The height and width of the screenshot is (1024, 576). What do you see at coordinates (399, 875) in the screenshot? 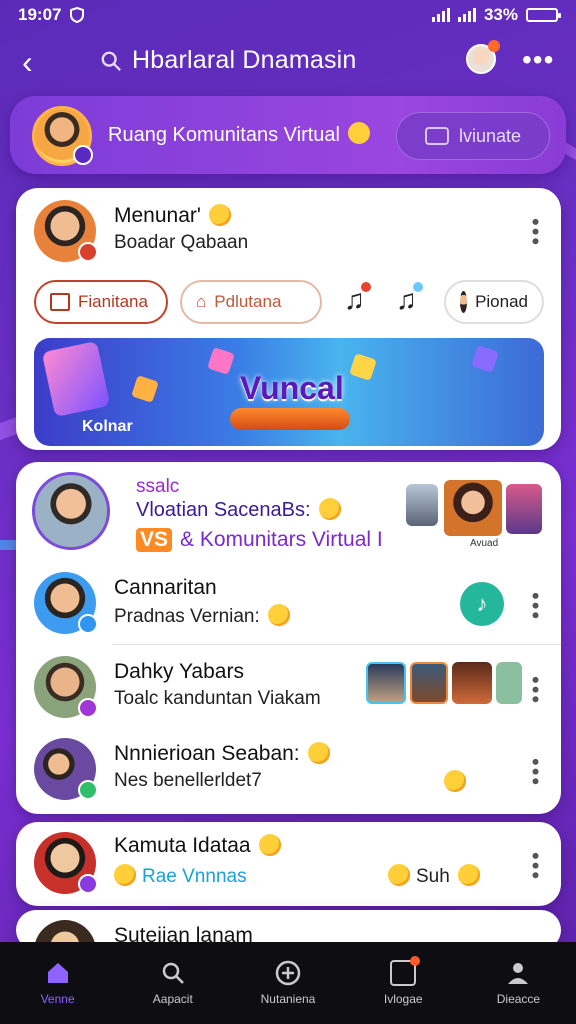
I see `tongue-emoji-icon` at bounding box center [399, 875].